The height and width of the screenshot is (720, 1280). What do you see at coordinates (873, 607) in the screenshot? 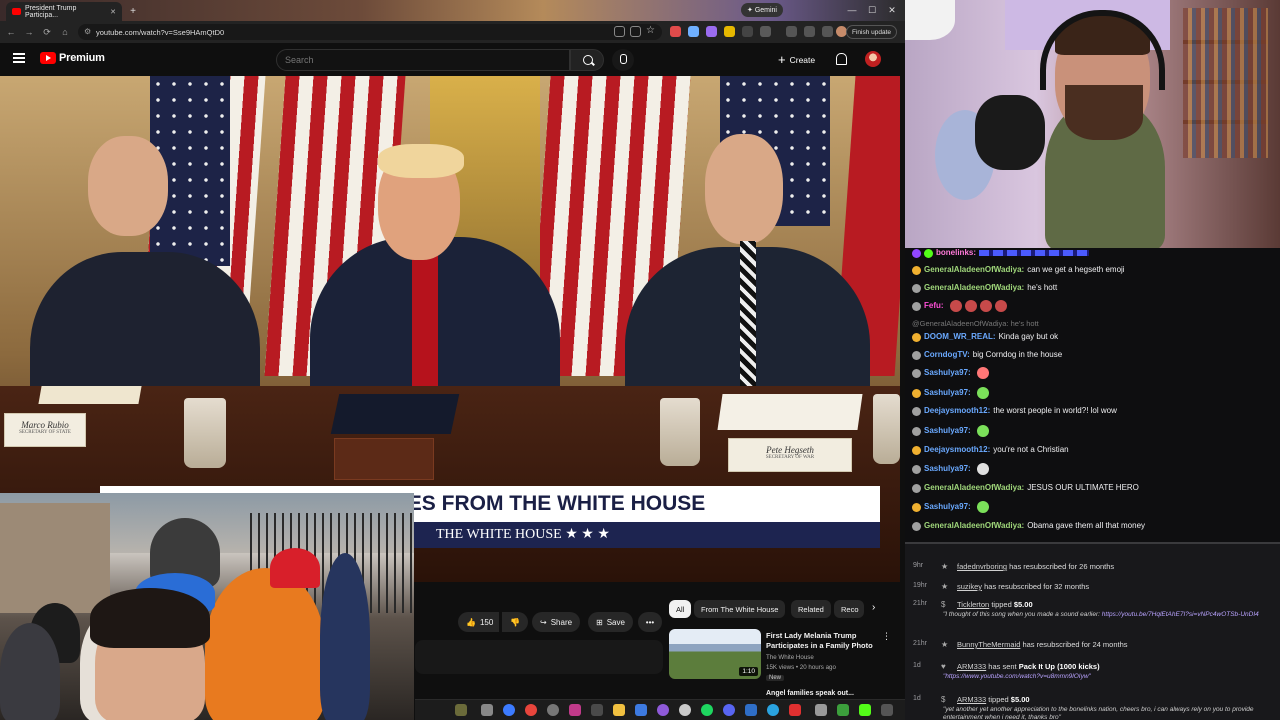
I see `chevron-right-icon: ›` at bounding box center [873, 607].